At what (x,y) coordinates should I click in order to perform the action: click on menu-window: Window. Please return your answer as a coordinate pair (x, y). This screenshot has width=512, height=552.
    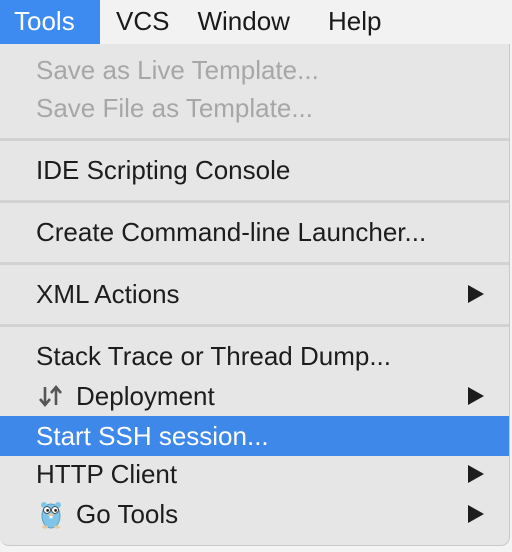
    Looking at the image, I should click on (247, 22).